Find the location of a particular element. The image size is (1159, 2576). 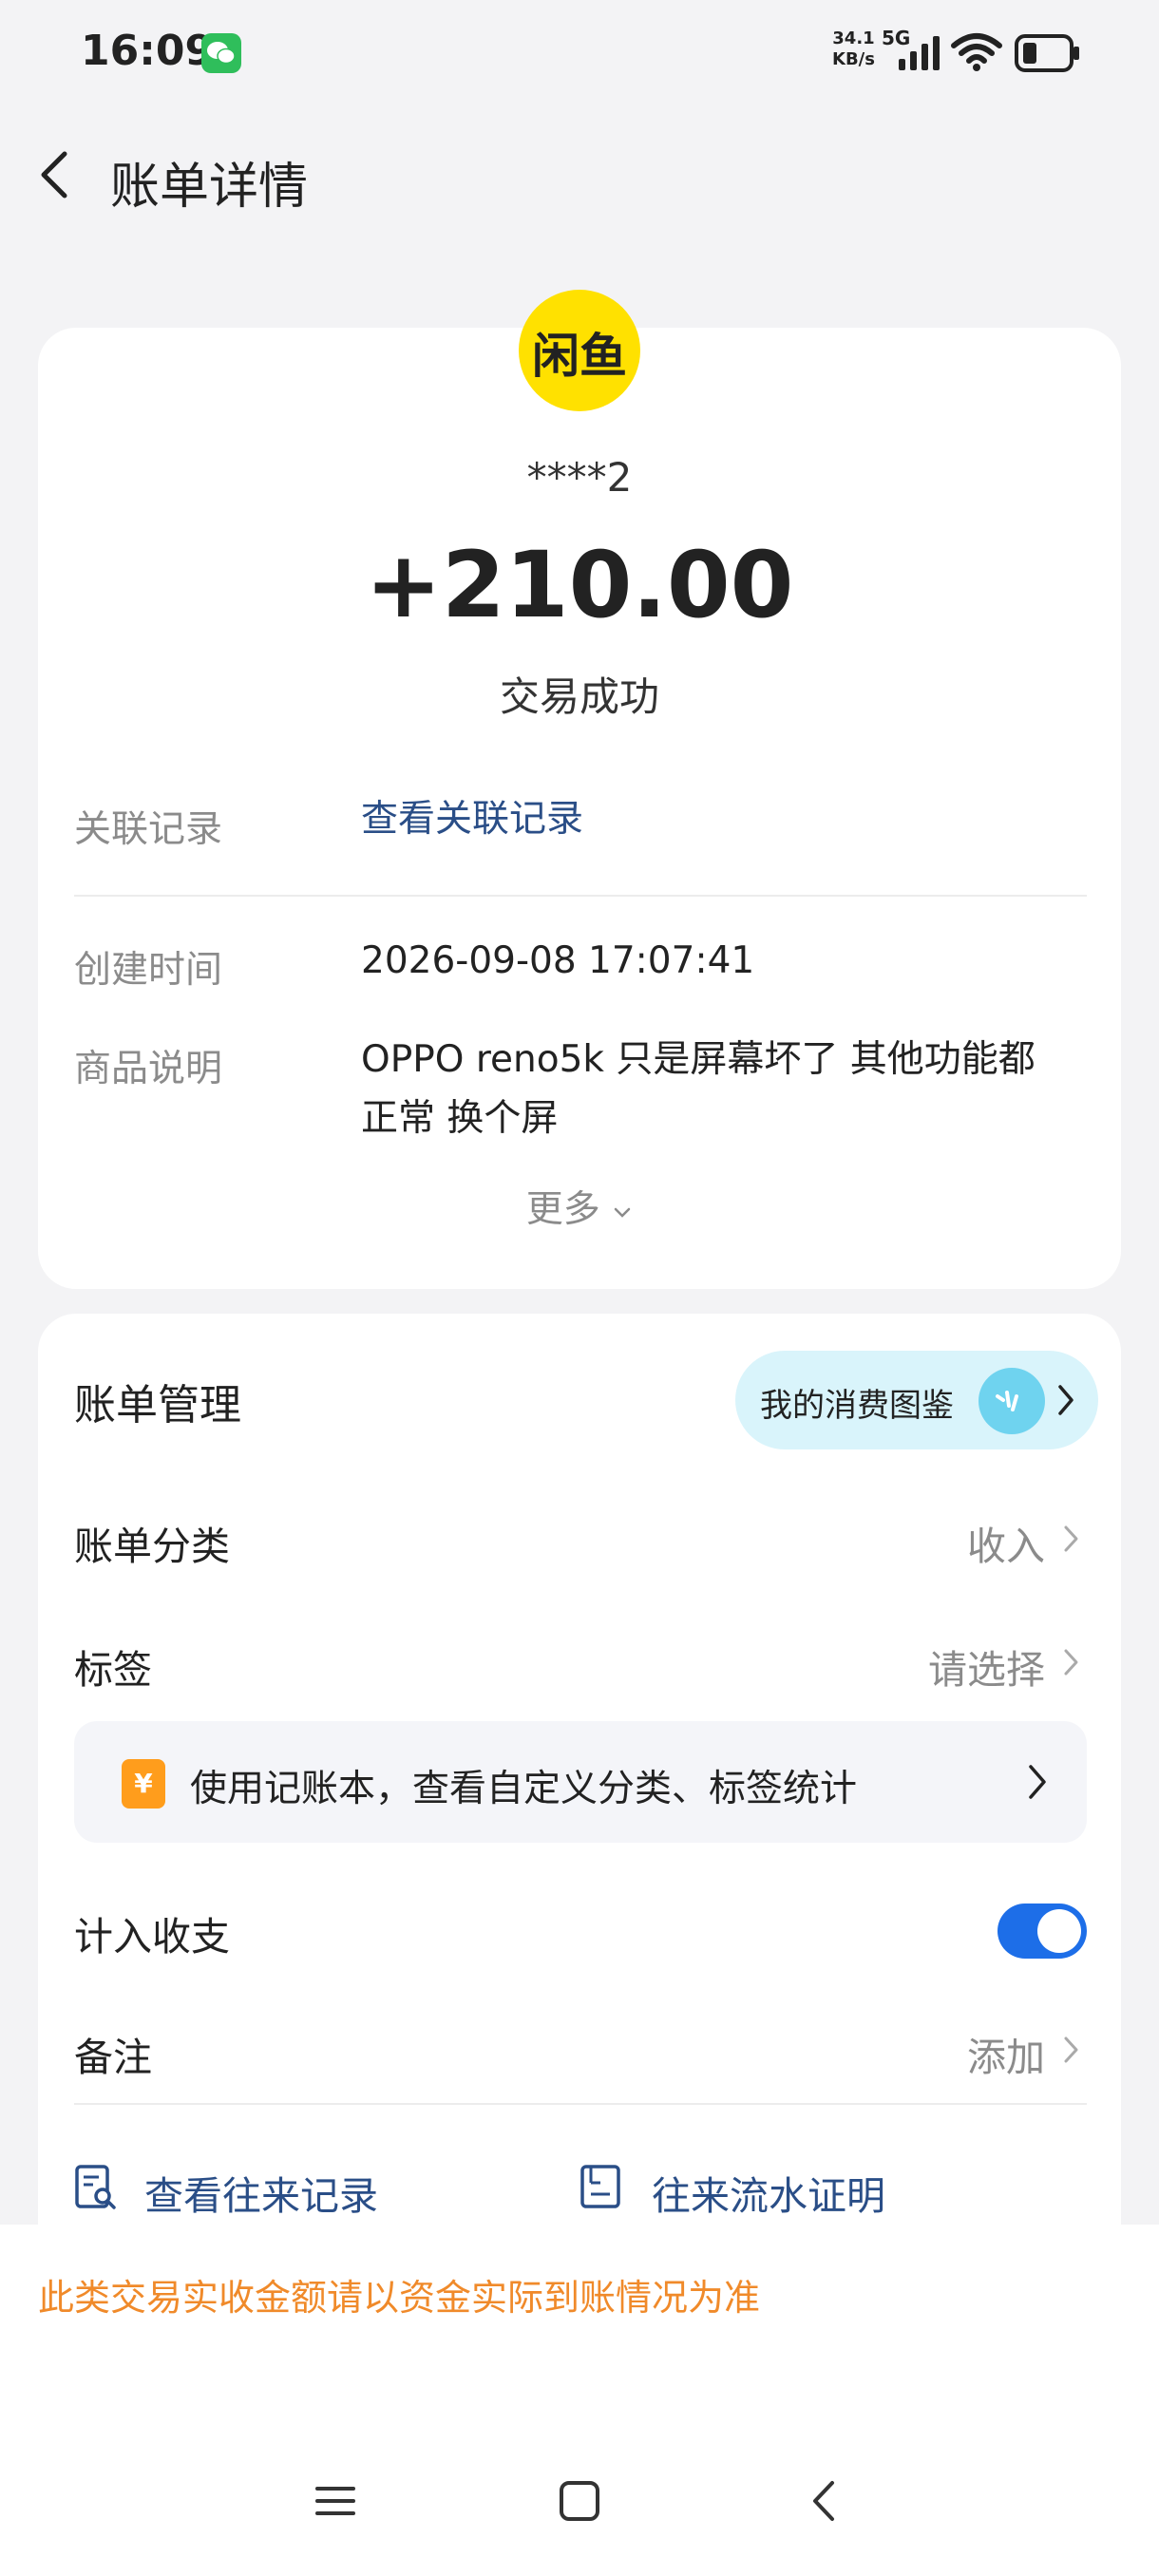

bill-category-value: 收入 is located at coordinates (1006, 1546).